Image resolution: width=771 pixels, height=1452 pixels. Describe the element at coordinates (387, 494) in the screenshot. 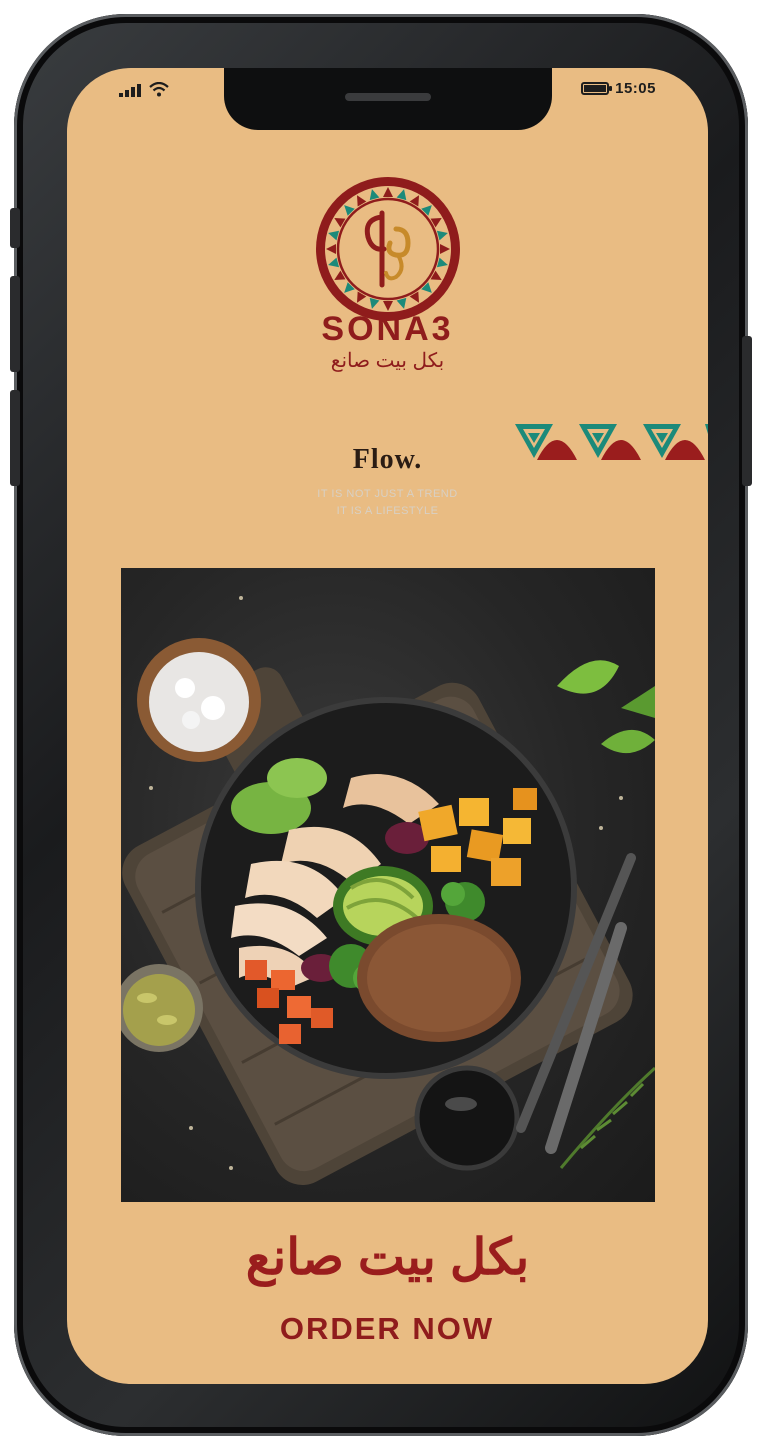

I see `hero-subtitle-line-1: IT IS NOT JUST A TREND` at that location.